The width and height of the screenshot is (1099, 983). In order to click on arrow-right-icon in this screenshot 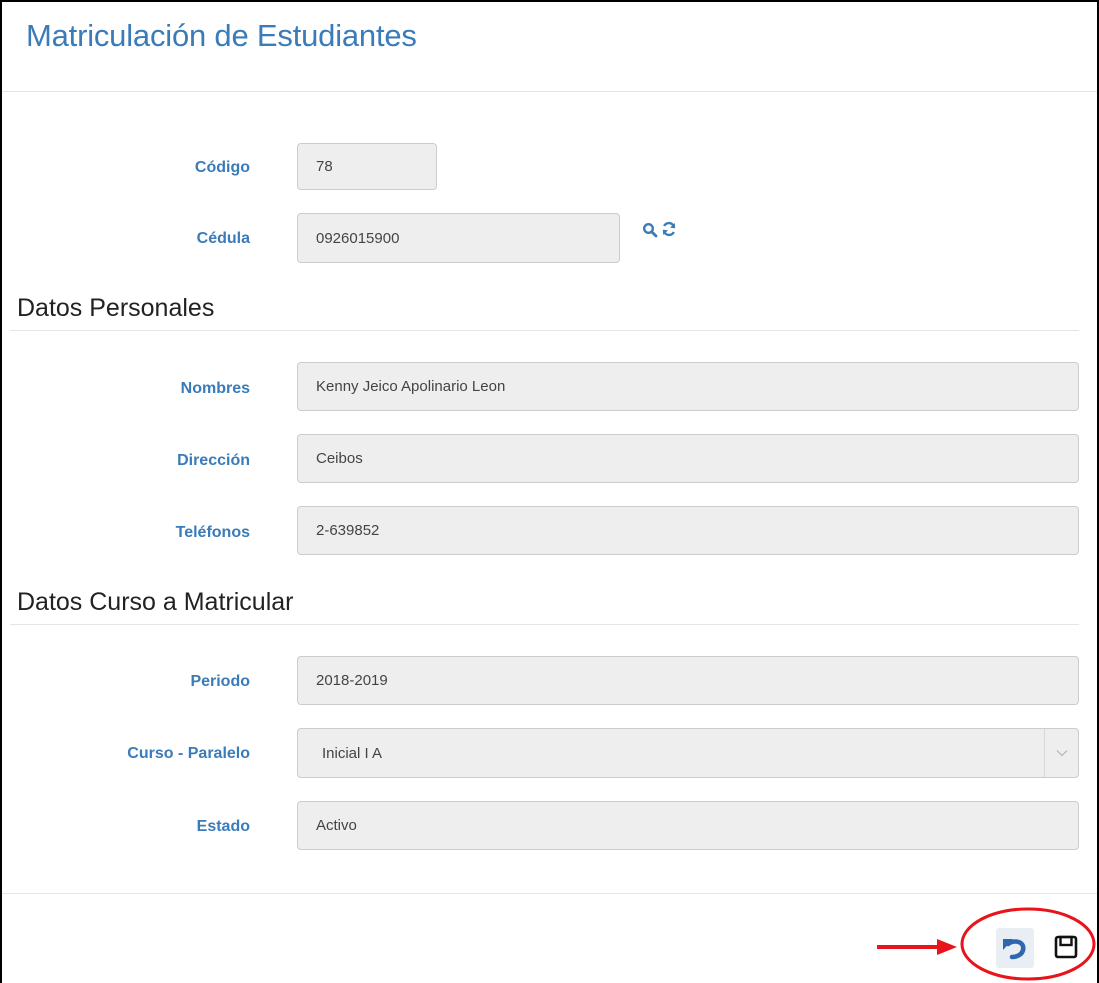, I will do `click(917, 947)`.